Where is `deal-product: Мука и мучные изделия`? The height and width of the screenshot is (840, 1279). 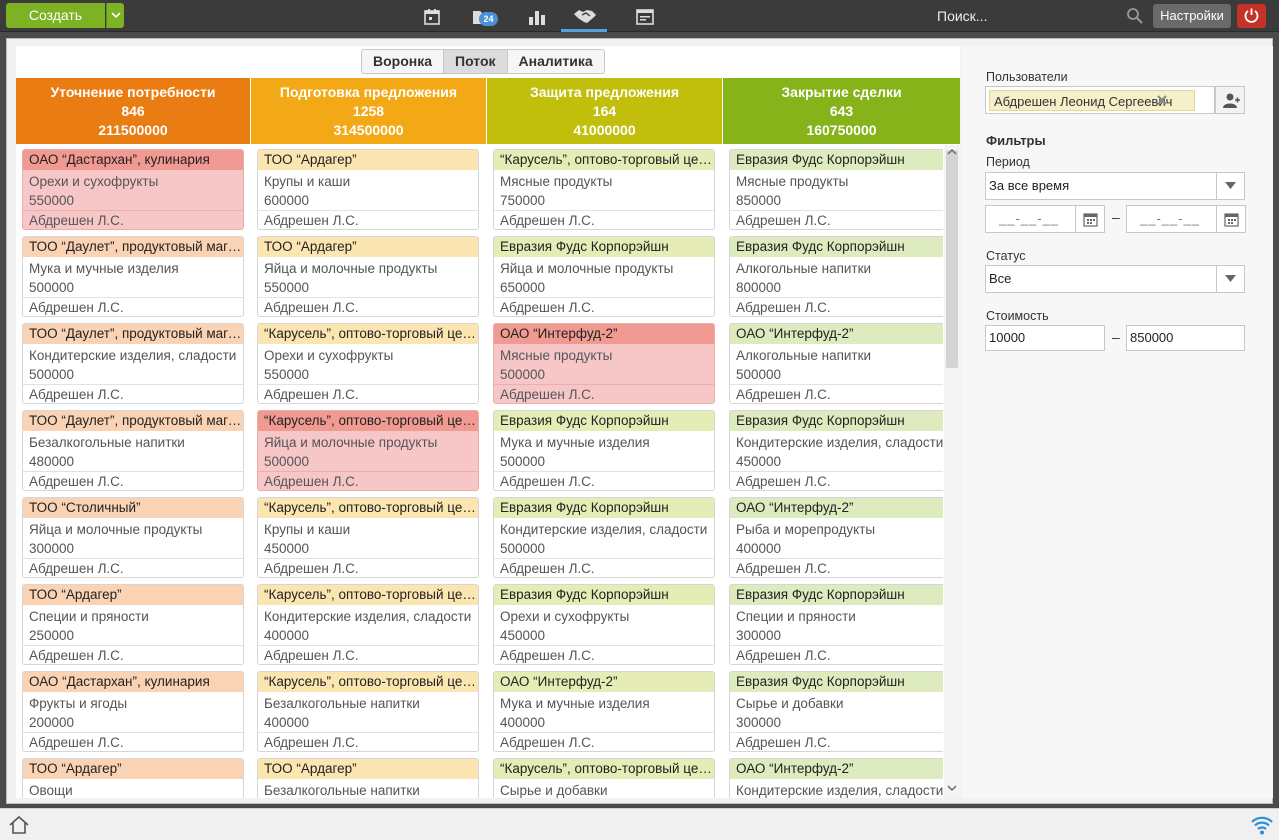 deal-product: Мука и мучные изделия is located at coordinates (575, 442).